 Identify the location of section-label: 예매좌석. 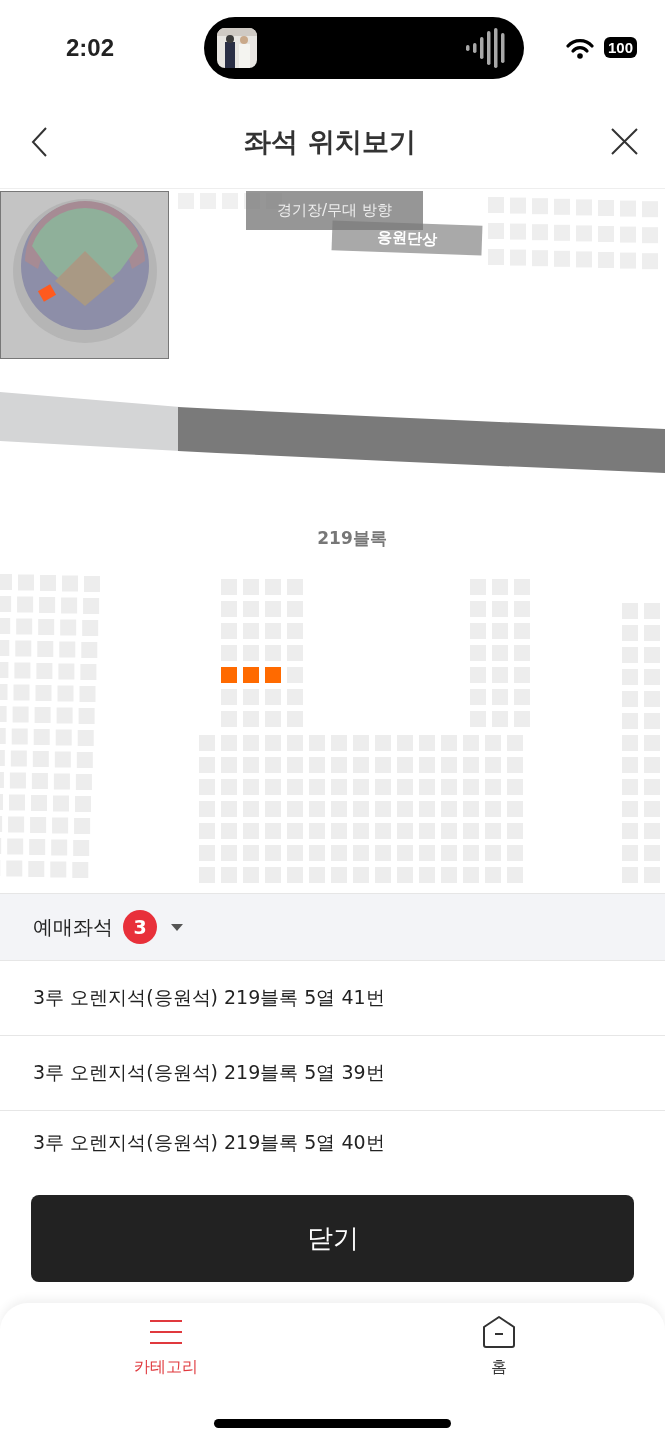
(73, 927).